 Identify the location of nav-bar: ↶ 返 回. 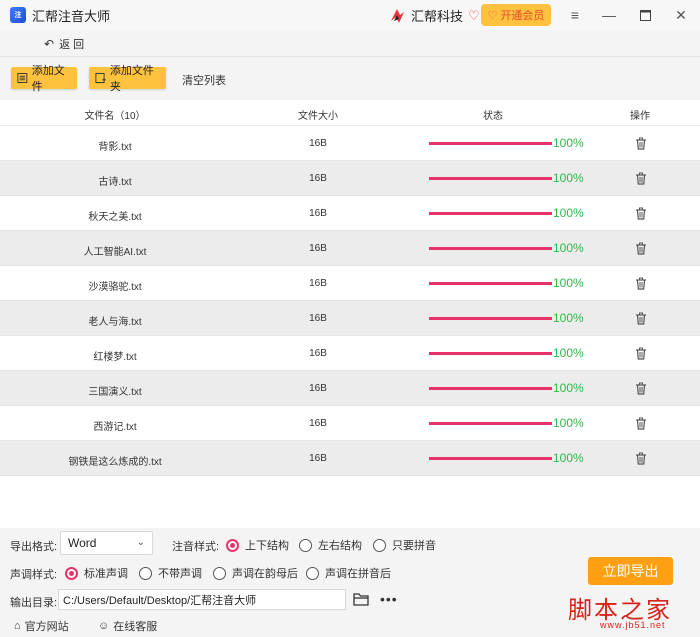
(350, 43).